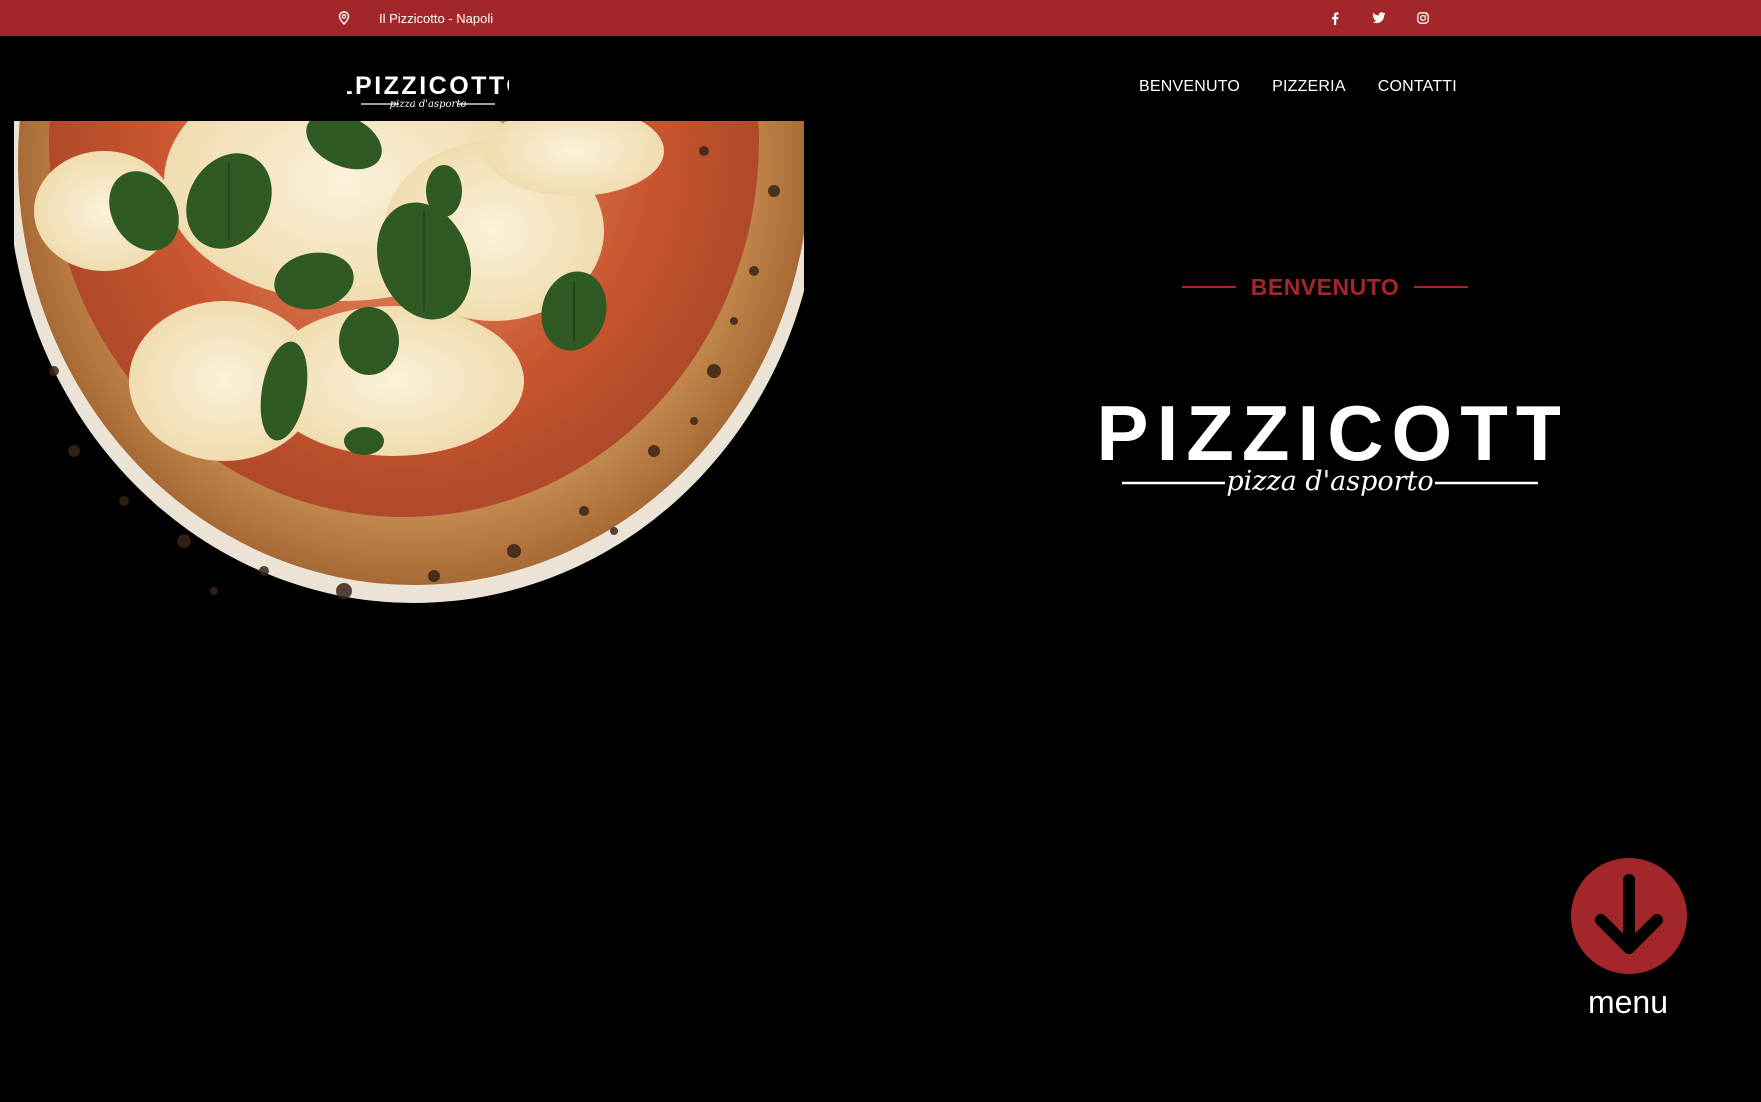 The width and height of the screenshot is (1761, 1102). What do you see at coordinates (1189, 87) in the screenshot?
I see `nav-item-benvenuto: BENVENUTO` at bounding box center [1189, 87].